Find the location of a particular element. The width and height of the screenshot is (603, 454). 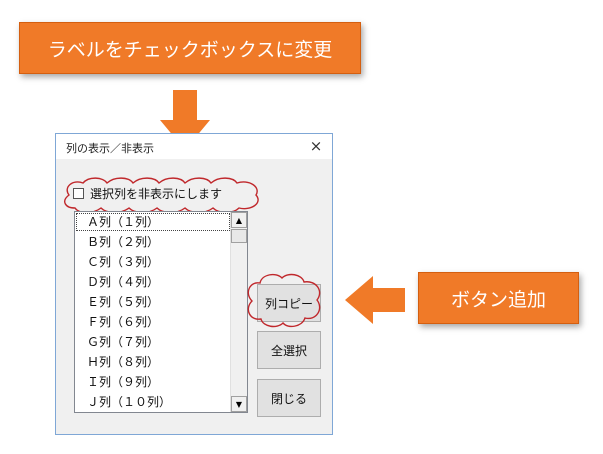

checkbox-label: 選択列を非表示にします is located at coordinates (156, 193).